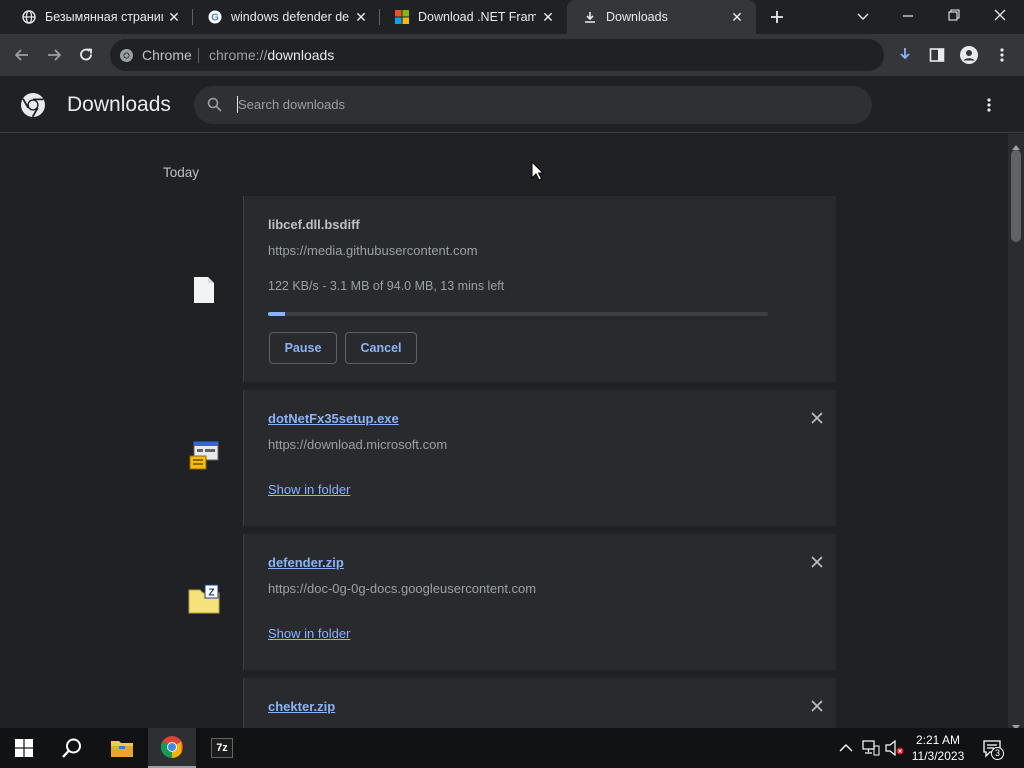 This screenshot has height=768, width=1024. I want to click on tab-title: Downloads, so click(637, 17).